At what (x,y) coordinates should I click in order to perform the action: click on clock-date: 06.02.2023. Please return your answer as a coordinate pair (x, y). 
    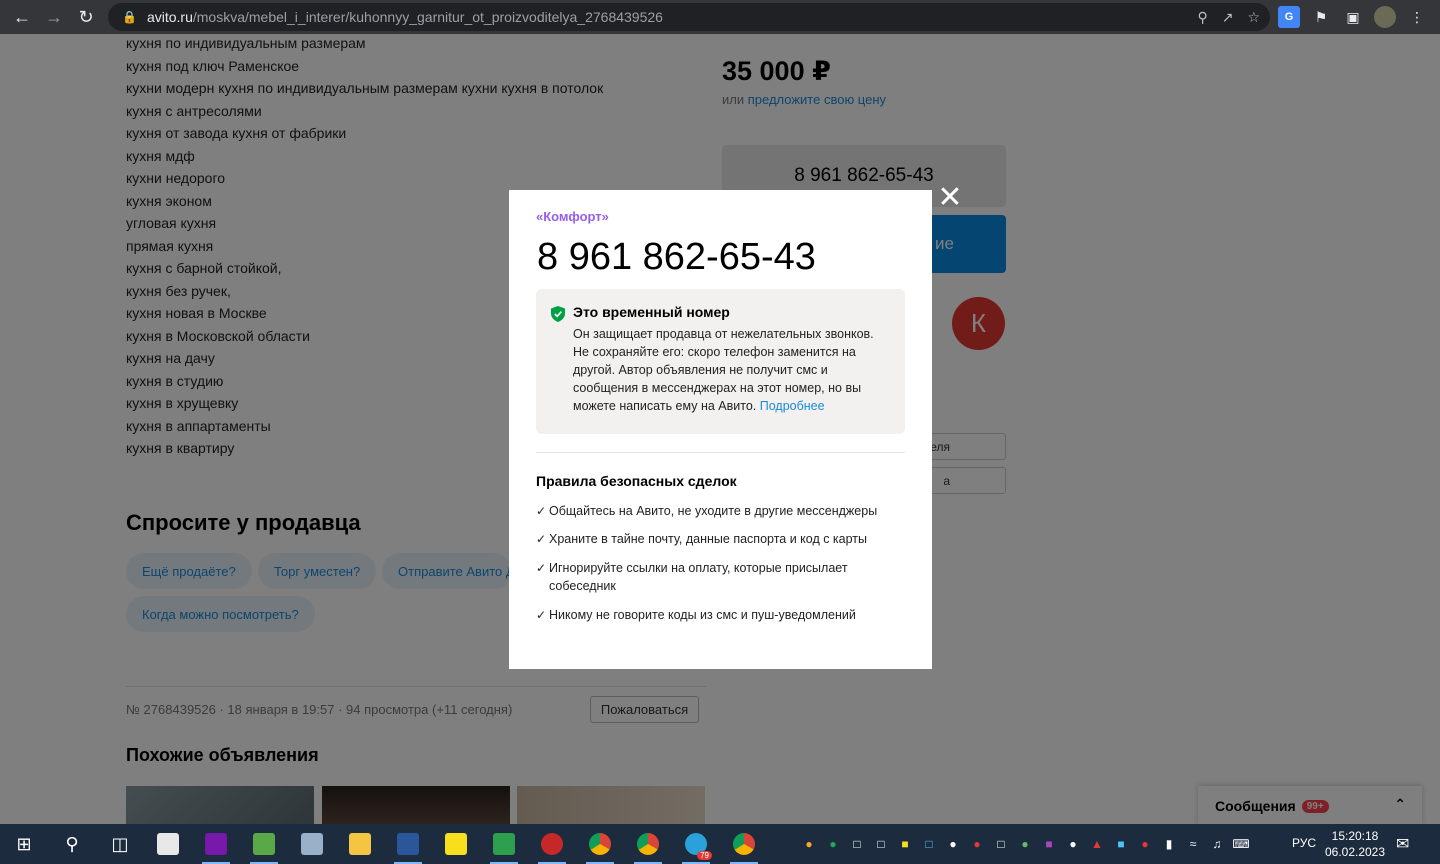
    Looking at the image, I should click on (1355, 852).